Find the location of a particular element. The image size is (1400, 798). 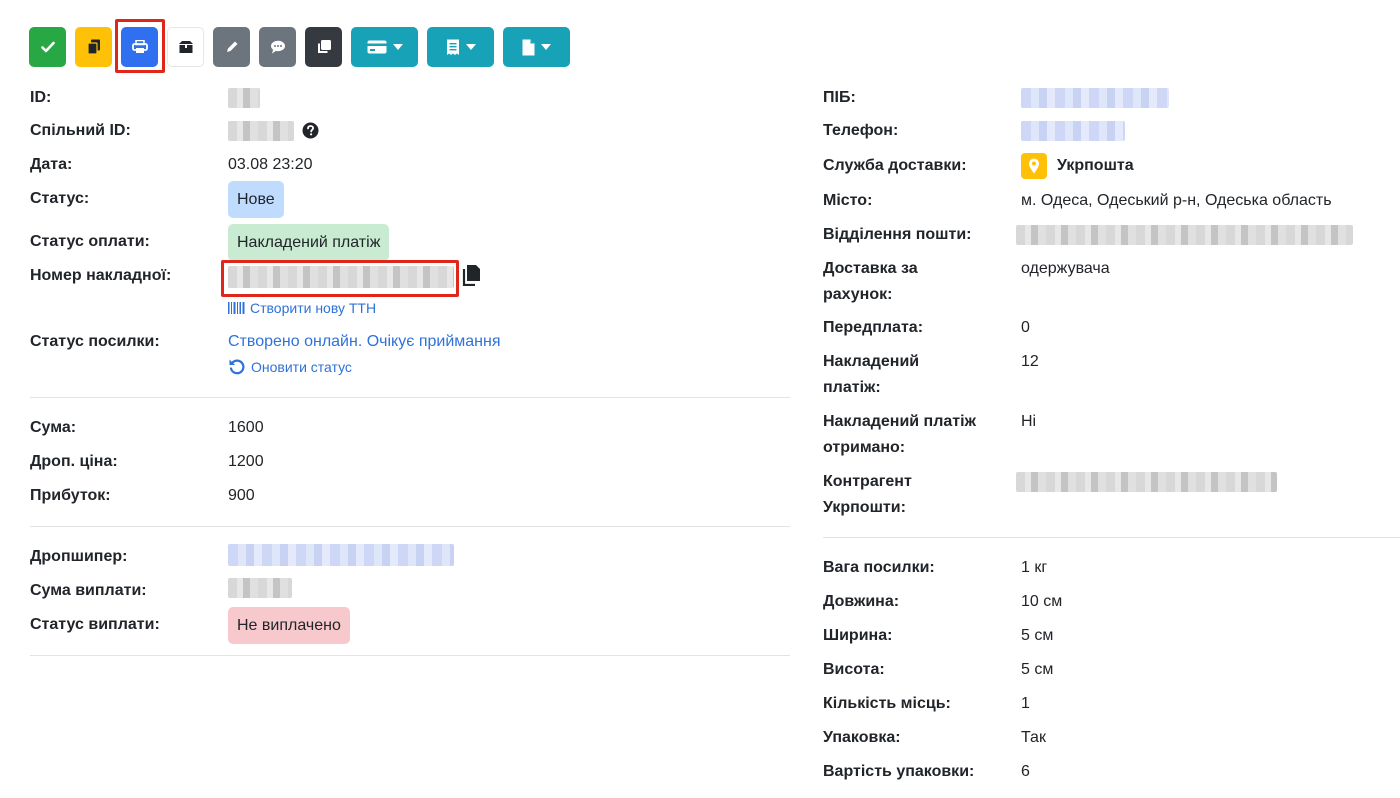

cod-label-line2: платіж: is located at coordinates (852, 387).